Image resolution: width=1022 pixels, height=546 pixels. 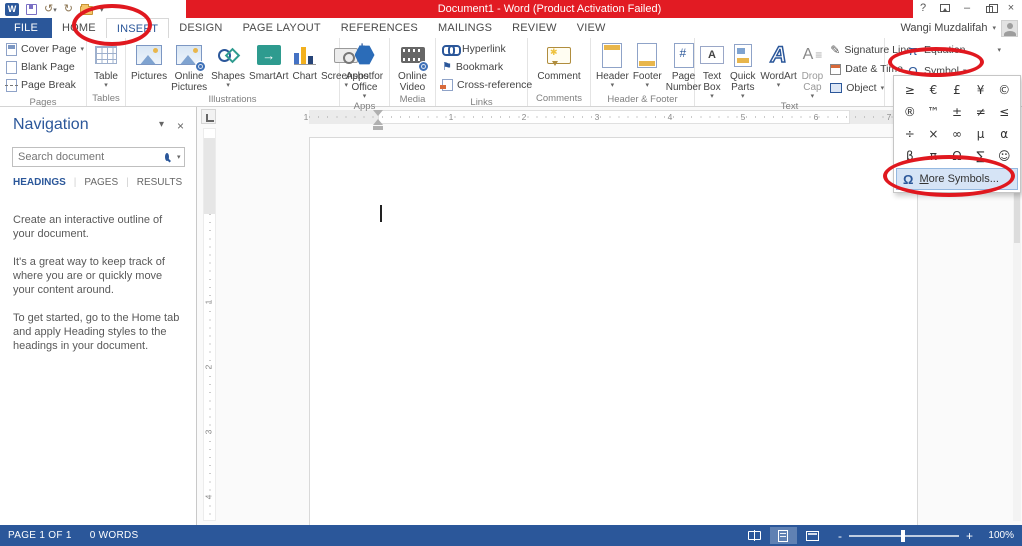 What do you see at coordinates (208, 116) in the screenshot?
I see `tab-stop-selector` at bounding box center [208, 116].